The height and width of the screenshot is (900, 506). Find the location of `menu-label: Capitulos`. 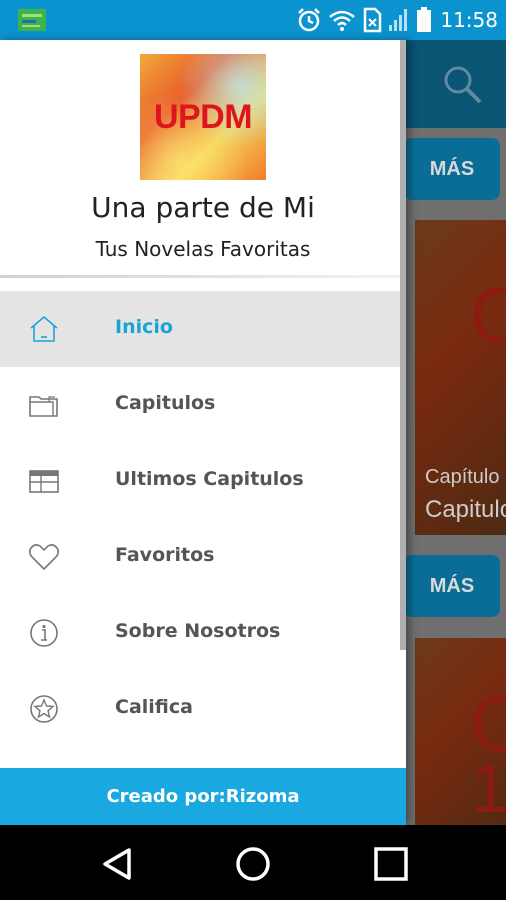

menu-label: Capitulos is located at coordinates (165, 403).